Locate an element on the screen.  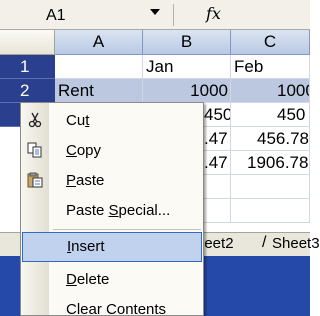
select-all-corner is located at coordinates (27, 42).